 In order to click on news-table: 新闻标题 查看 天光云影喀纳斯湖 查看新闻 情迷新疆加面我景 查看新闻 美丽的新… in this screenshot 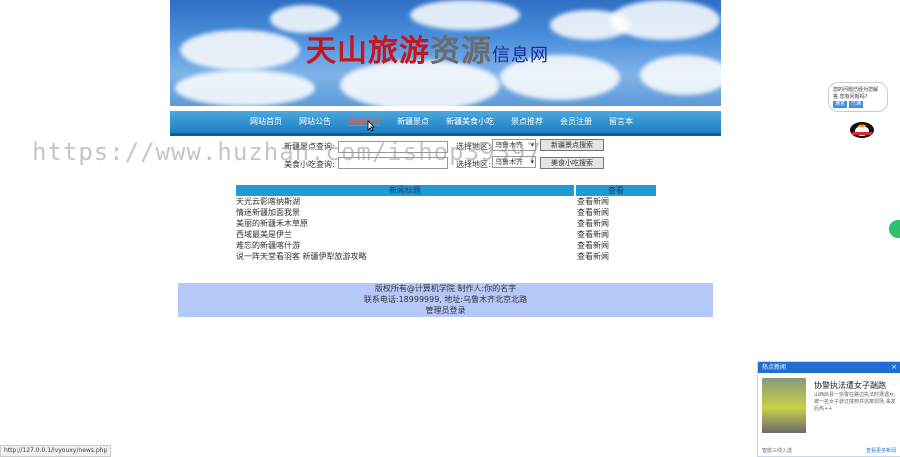, I will do `click(446, 223)`.